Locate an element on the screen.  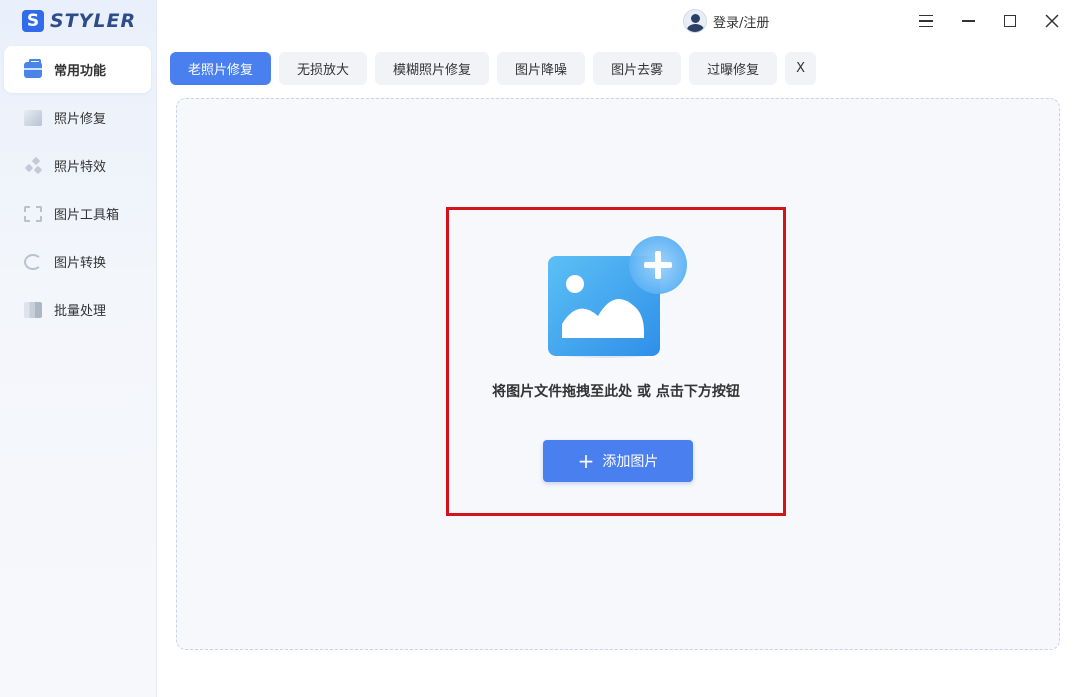
sidebar-item-label: 批量处理 is located at coordinates (80, 311).